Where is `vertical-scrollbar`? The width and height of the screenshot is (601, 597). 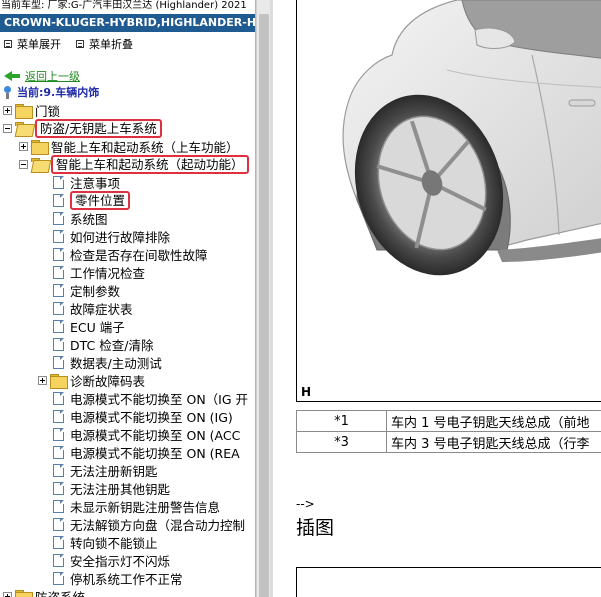 vertical-scrollbar is located at coordinates (263, 298).